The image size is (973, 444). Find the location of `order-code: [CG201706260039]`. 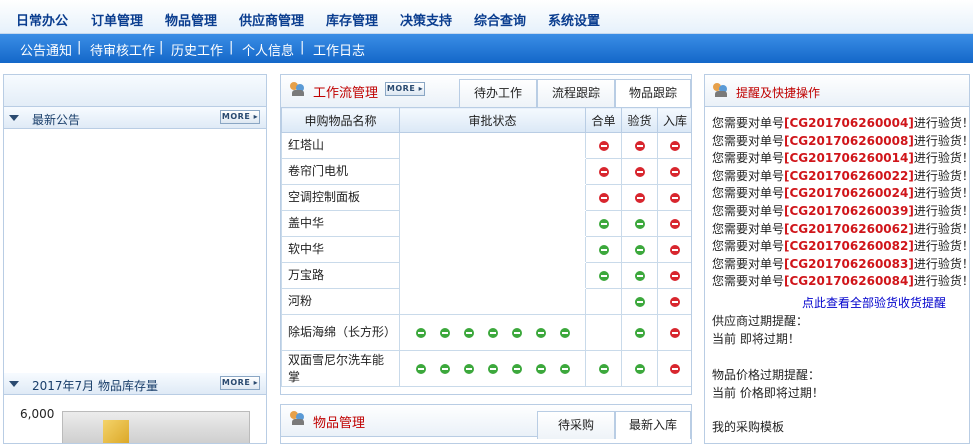

order-code: [CG201706260039] is located at coordinates (849, 211).